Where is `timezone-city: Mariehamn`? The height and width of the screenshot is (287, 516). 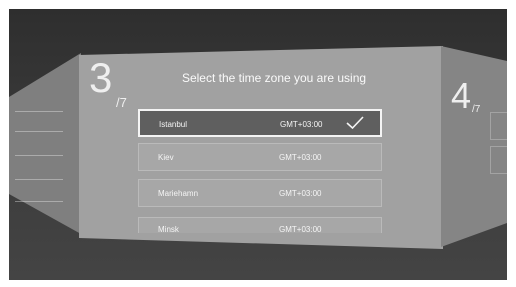
timezone-city: Mariehamn is located at coordinates (178, 193).